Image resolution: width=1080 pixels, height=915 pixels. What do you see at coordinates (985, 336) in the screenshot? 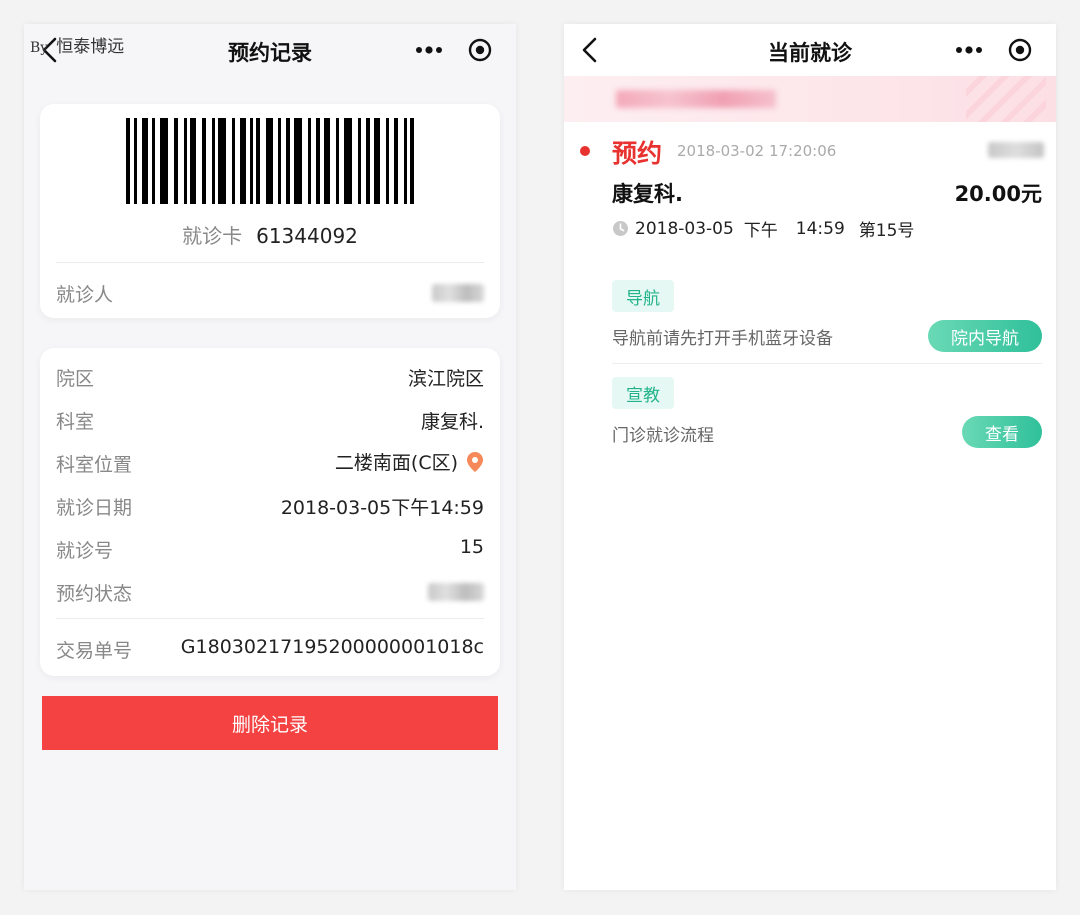
I see `indoor-navigation-button: 院内导航` at bounding box center [985, 336].